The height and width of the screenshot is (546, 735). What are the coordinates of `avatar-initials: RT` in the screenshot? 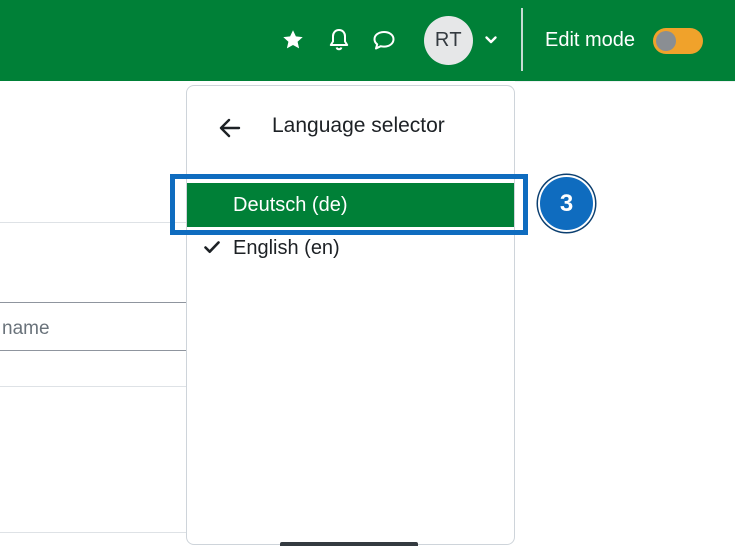 It's located at (448, 40).